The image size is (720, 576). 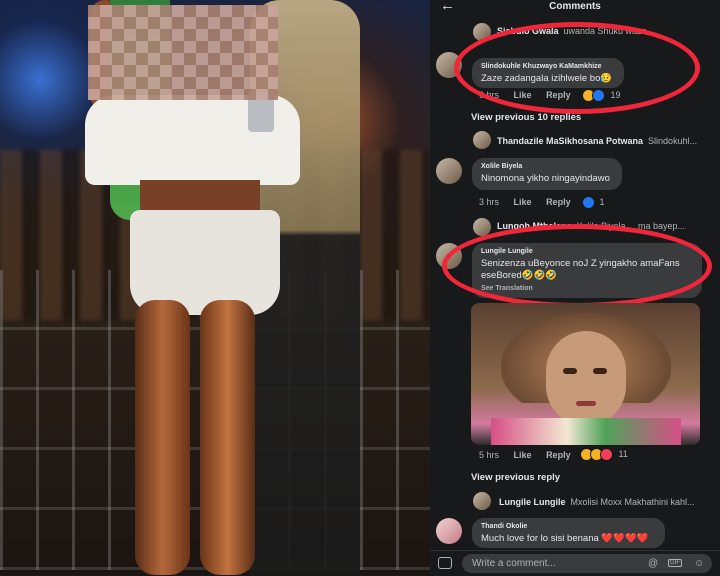 I want to click on comment-author: Xolile Biyela, so click(x=547, y=166).